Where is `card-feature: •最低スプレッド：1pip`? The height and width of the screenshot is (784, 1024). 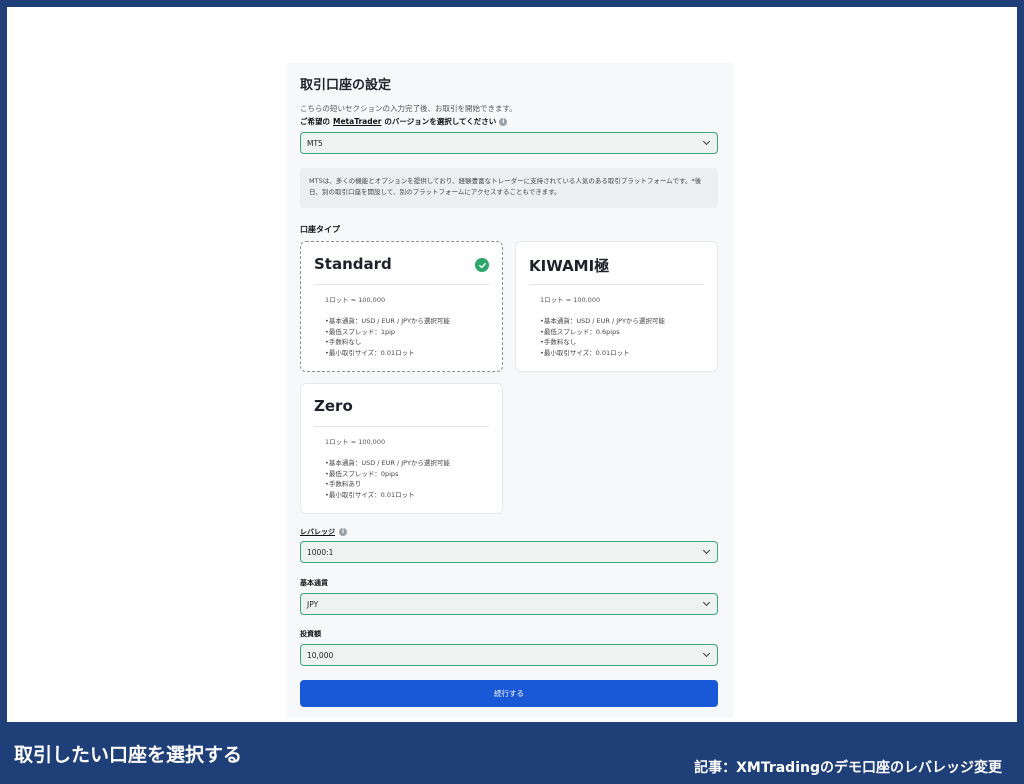
card-feature: •最低スプレッド：1pip is located at coordinates (360, 331).